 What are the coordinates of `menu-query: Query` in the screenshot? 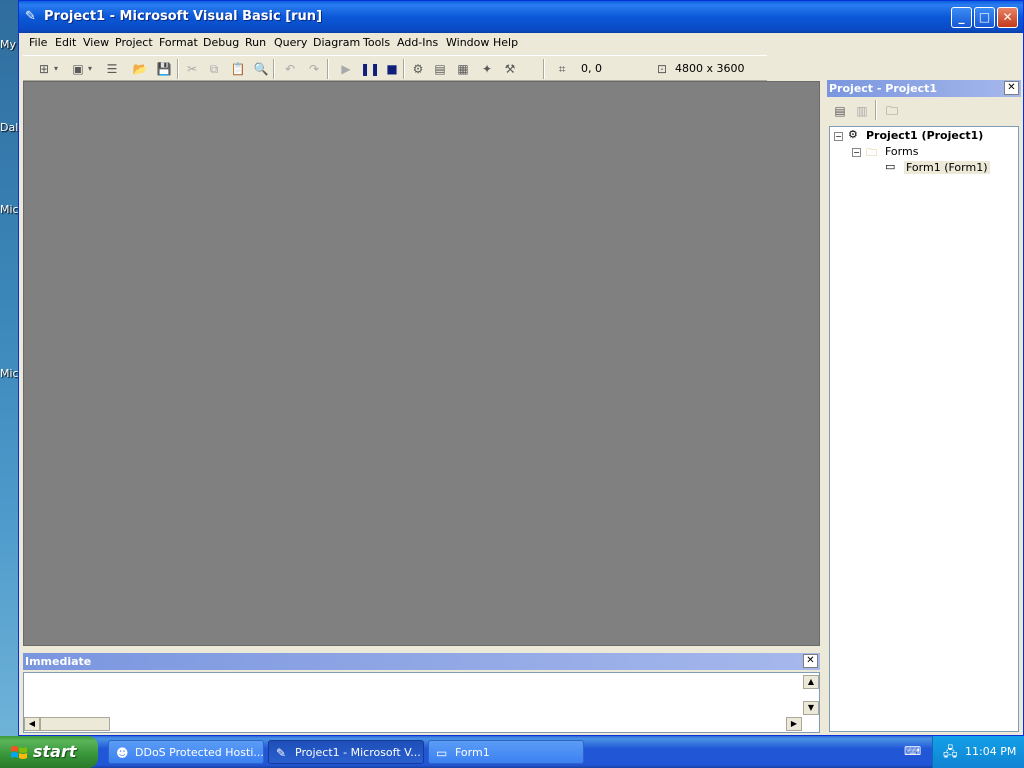 It's located at (290, 42).